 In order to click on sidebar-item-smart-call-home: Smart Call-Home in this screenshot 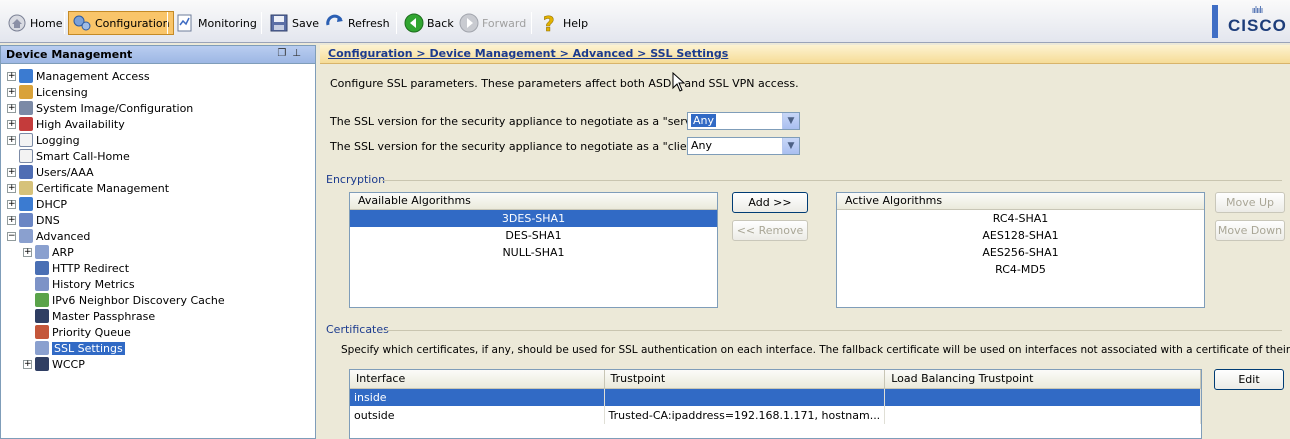, I will do `click(74, 156)`.